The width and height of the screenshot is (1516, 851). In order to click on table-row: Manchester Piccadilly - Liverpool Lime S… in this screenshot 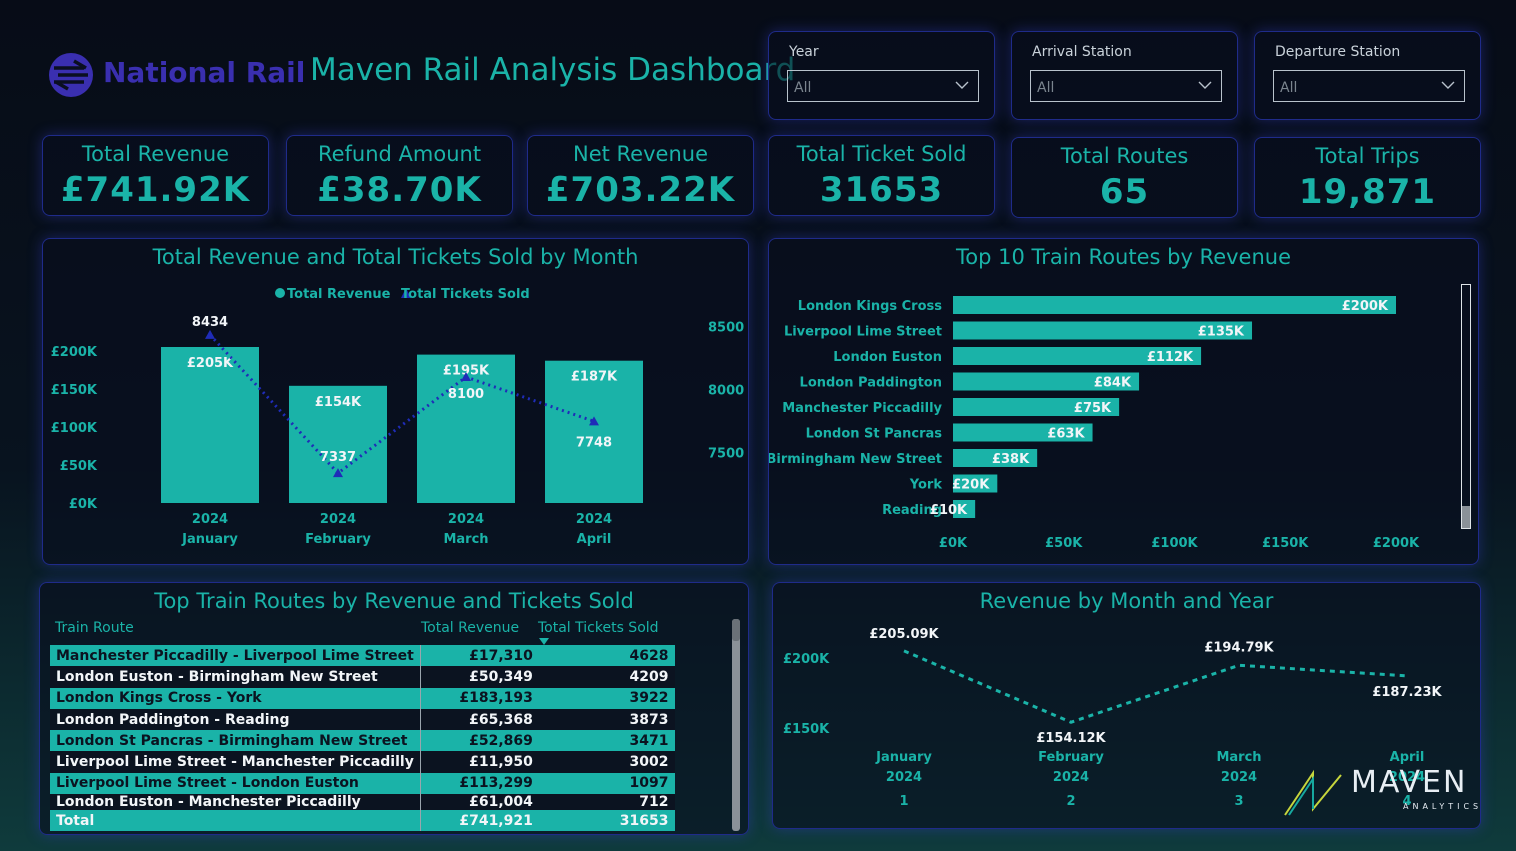, I will do `click(362, 656)`.